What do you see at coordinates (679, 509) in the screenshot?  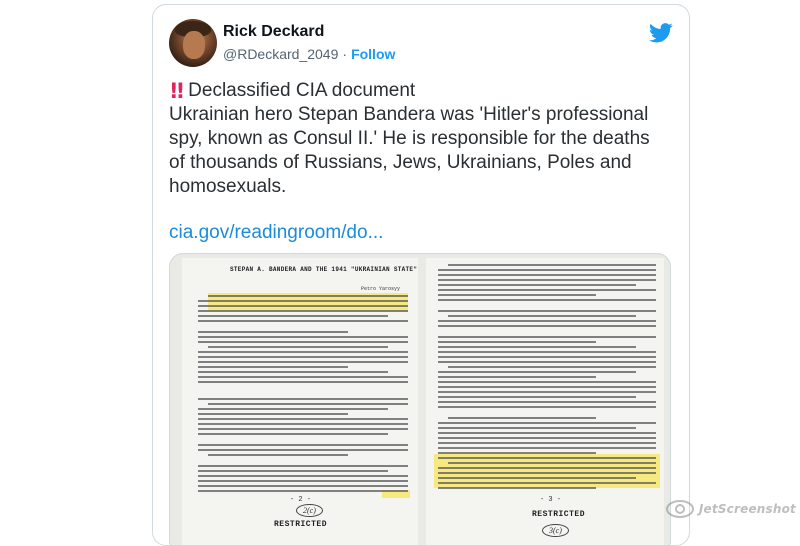 I see `eye-icon` at bounding box center [679, 509].